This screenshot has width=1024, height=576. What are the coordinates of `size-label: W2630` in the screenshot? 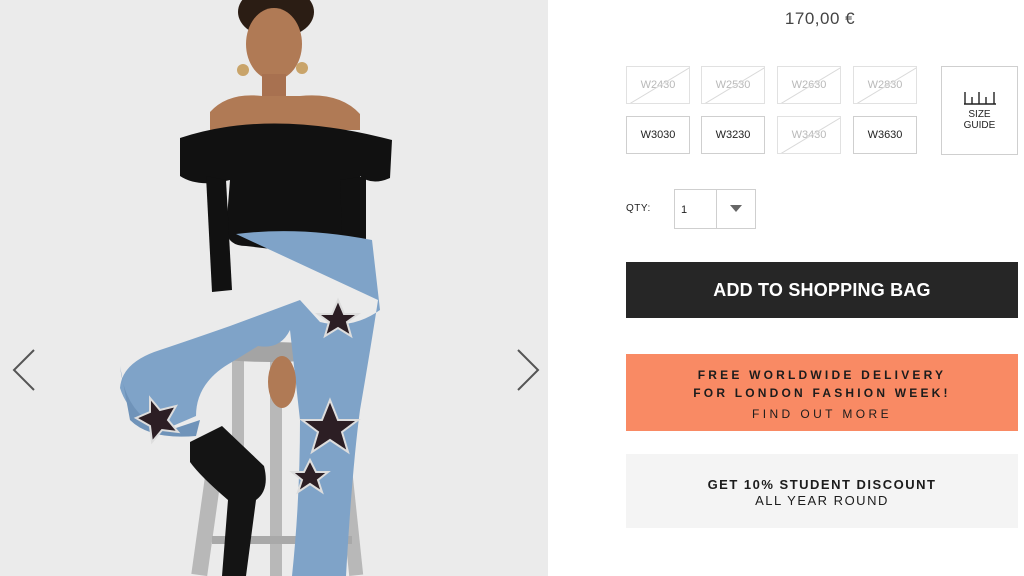 It's located at (809, 85).